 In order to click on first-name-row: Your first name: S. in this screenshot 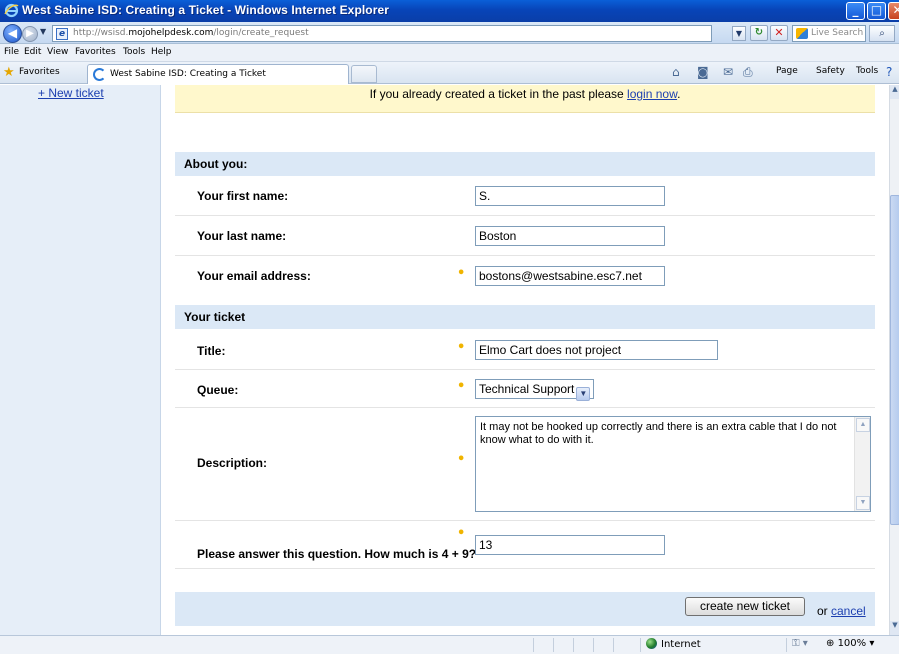, I will do `click(525, 196)`.